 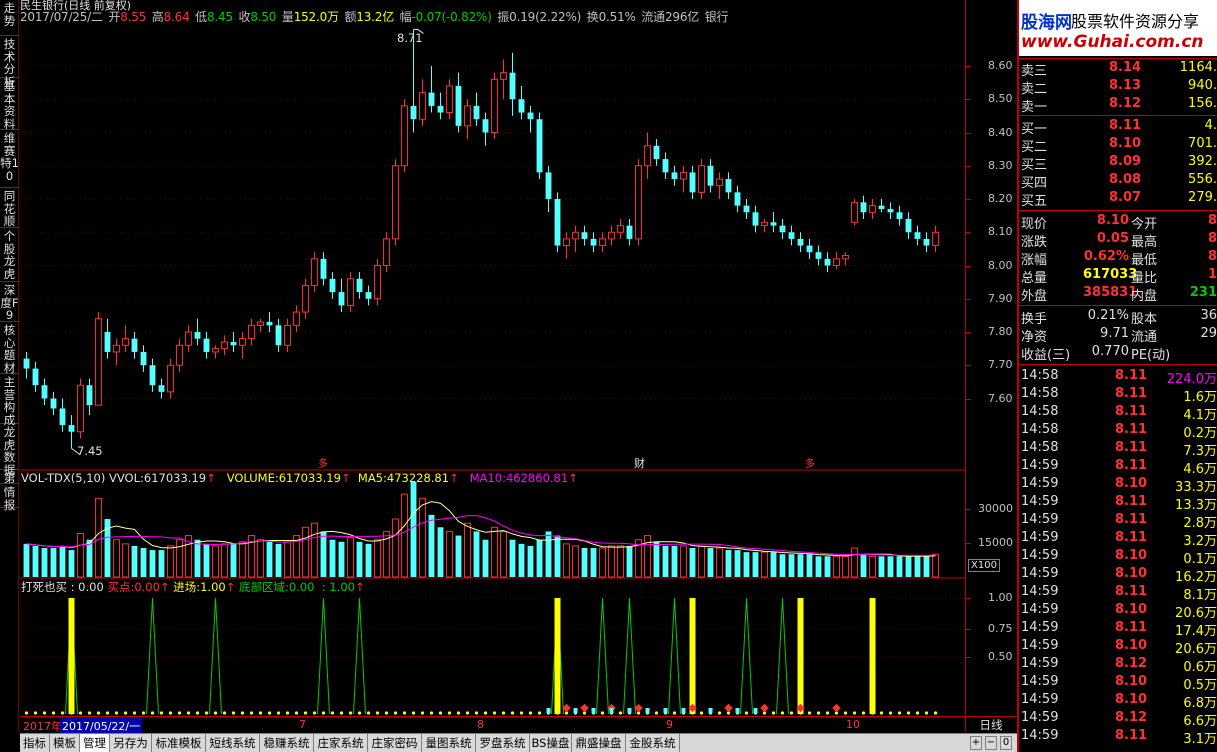 What do you see at coordinates (593, 710) in the screenshot?
I see `indicator-small-bar` at bounding box center [593, 710].